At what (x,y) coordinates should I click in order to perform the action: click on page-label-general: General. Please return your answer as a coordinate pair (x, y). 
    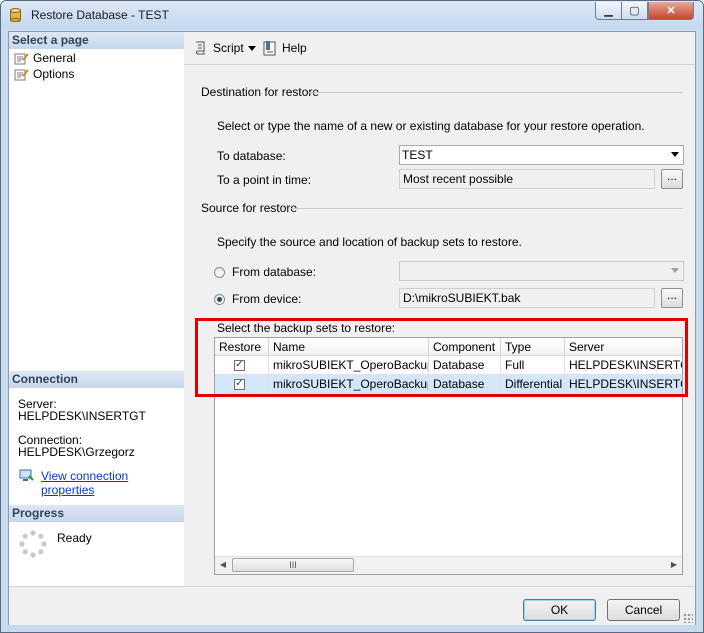
    Looking at the image, I should click on (54, 58).